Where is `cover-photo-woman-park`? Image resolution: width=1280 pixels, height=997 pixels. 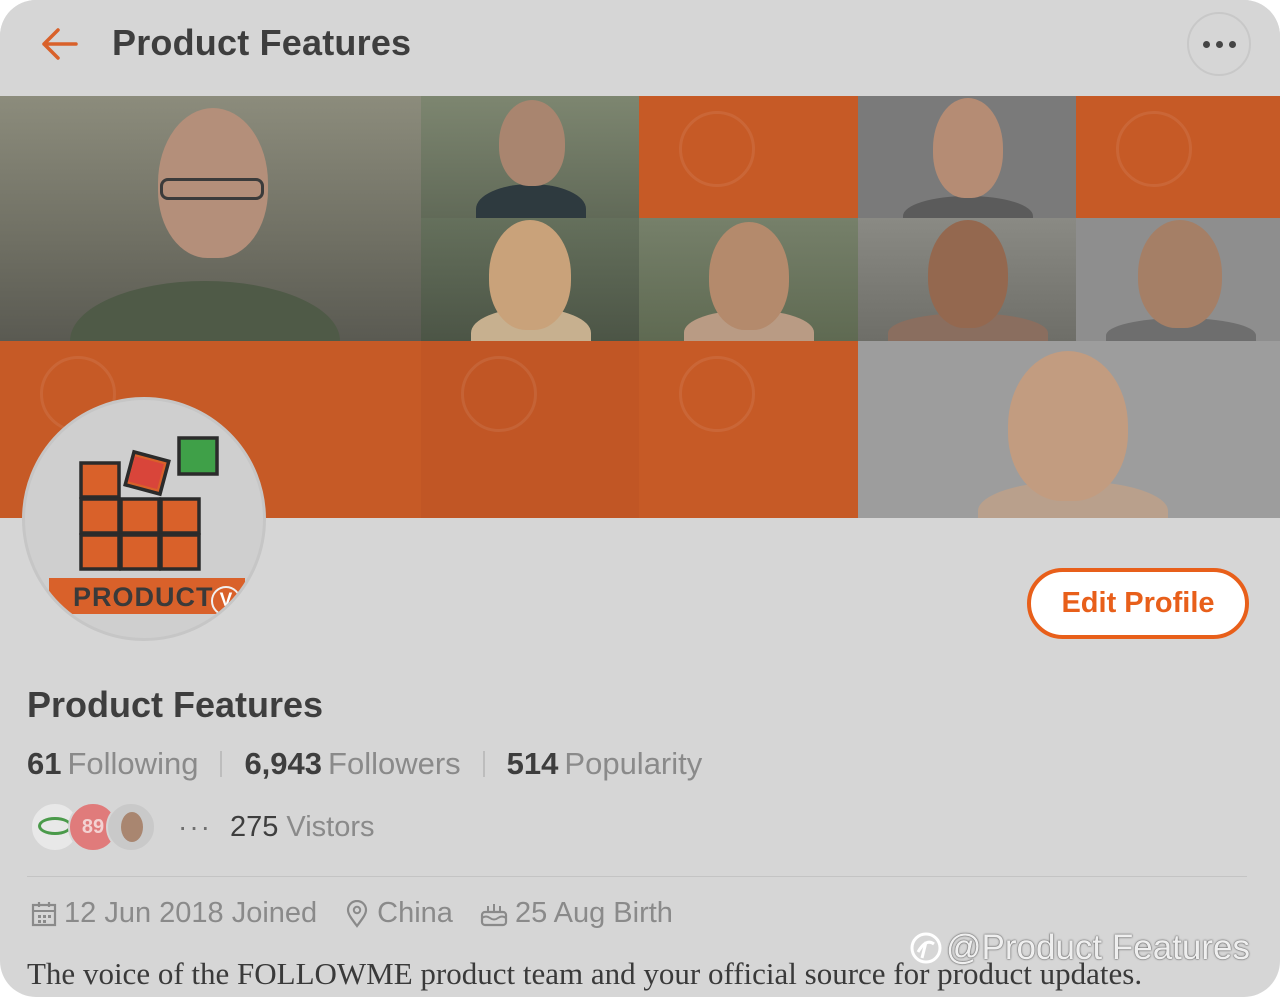
cover-photo-woman-park is located at coordinates (748, 279).